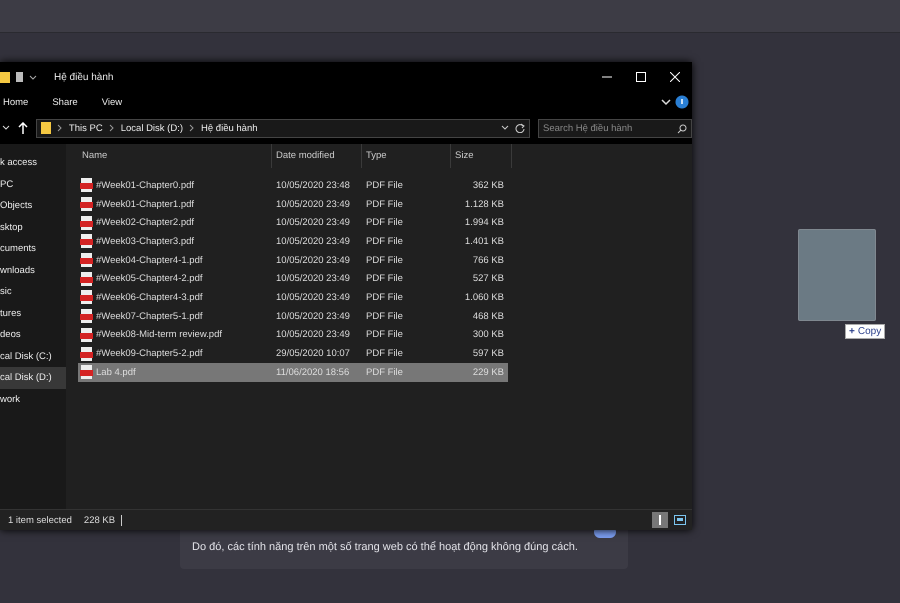 This screenshot has height=603, width=900. What do you see at coordinates (152, 128) in the screenshot?
I see `breadcrumb: Local Disk (D:)` at bounding box center [152, 128].